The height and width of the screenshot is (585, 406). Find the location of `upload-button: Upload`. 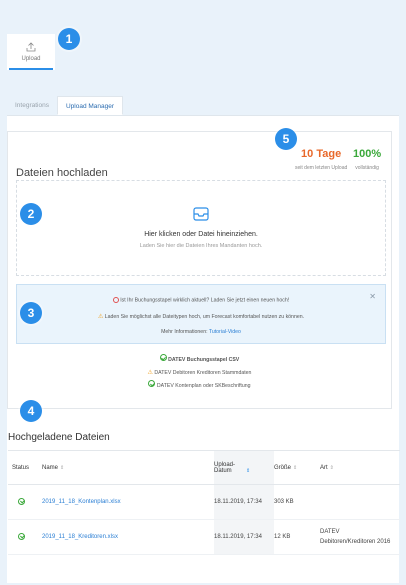

upload-button: Upload is located at coordinates (31, 52).